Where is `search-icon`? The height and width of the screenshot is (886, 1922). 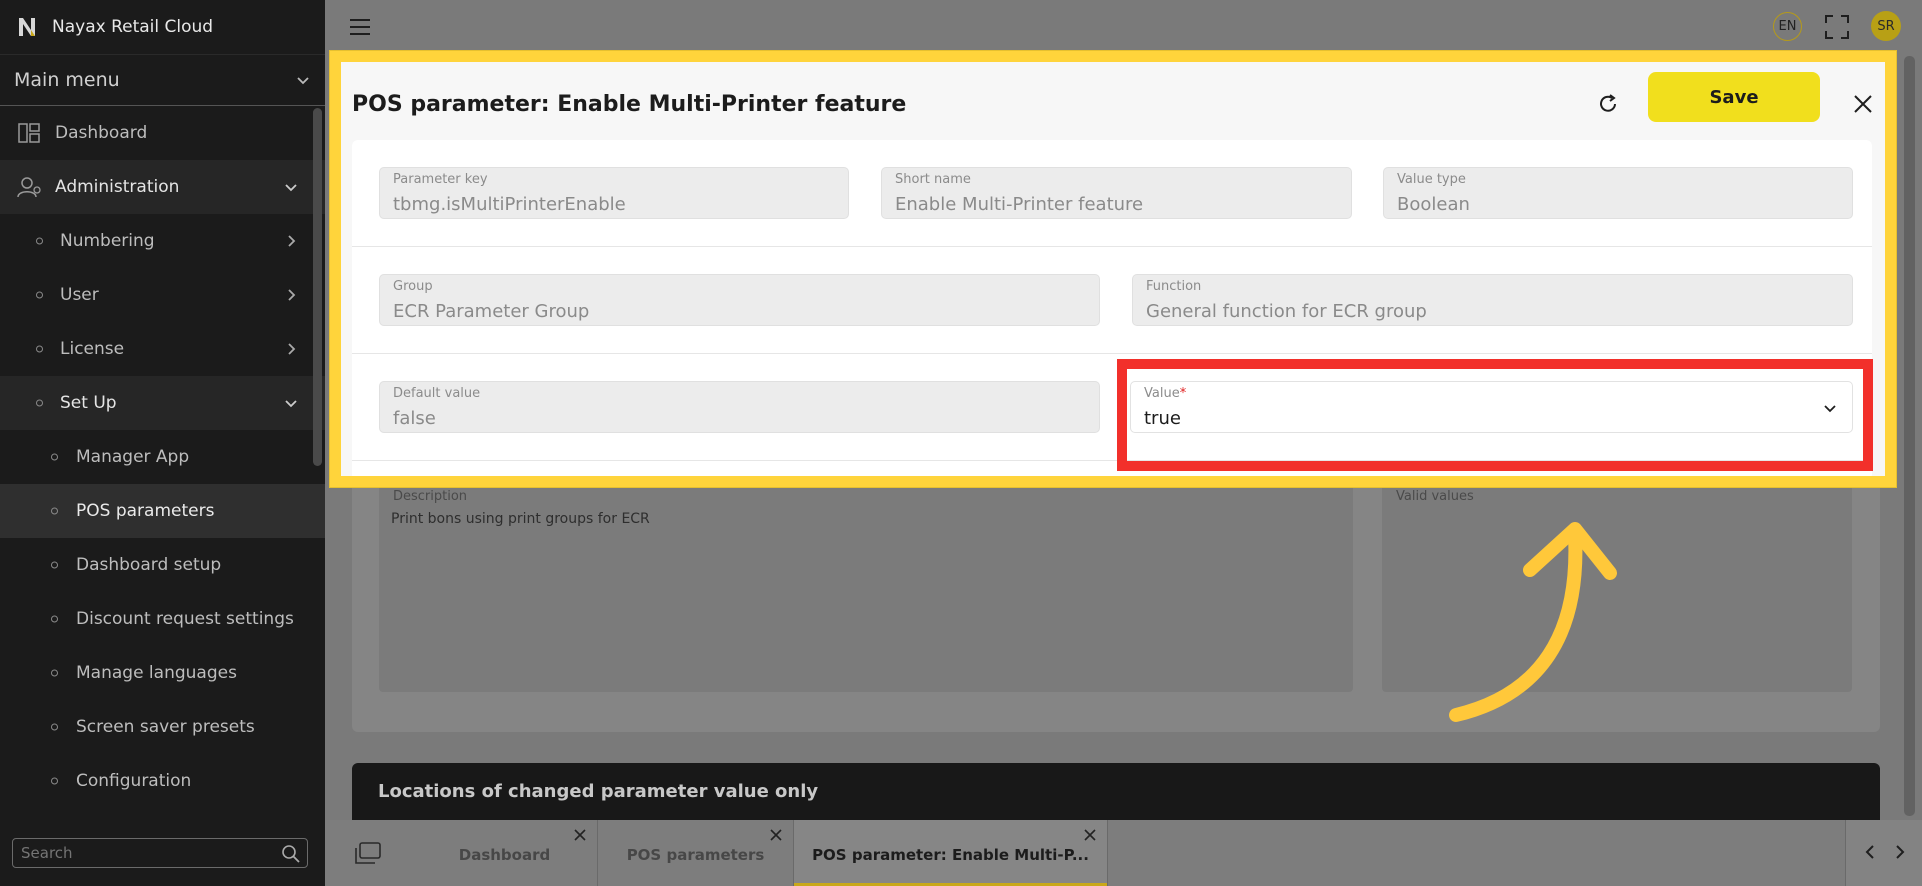 search-icon is located at coordinates (291, 854).